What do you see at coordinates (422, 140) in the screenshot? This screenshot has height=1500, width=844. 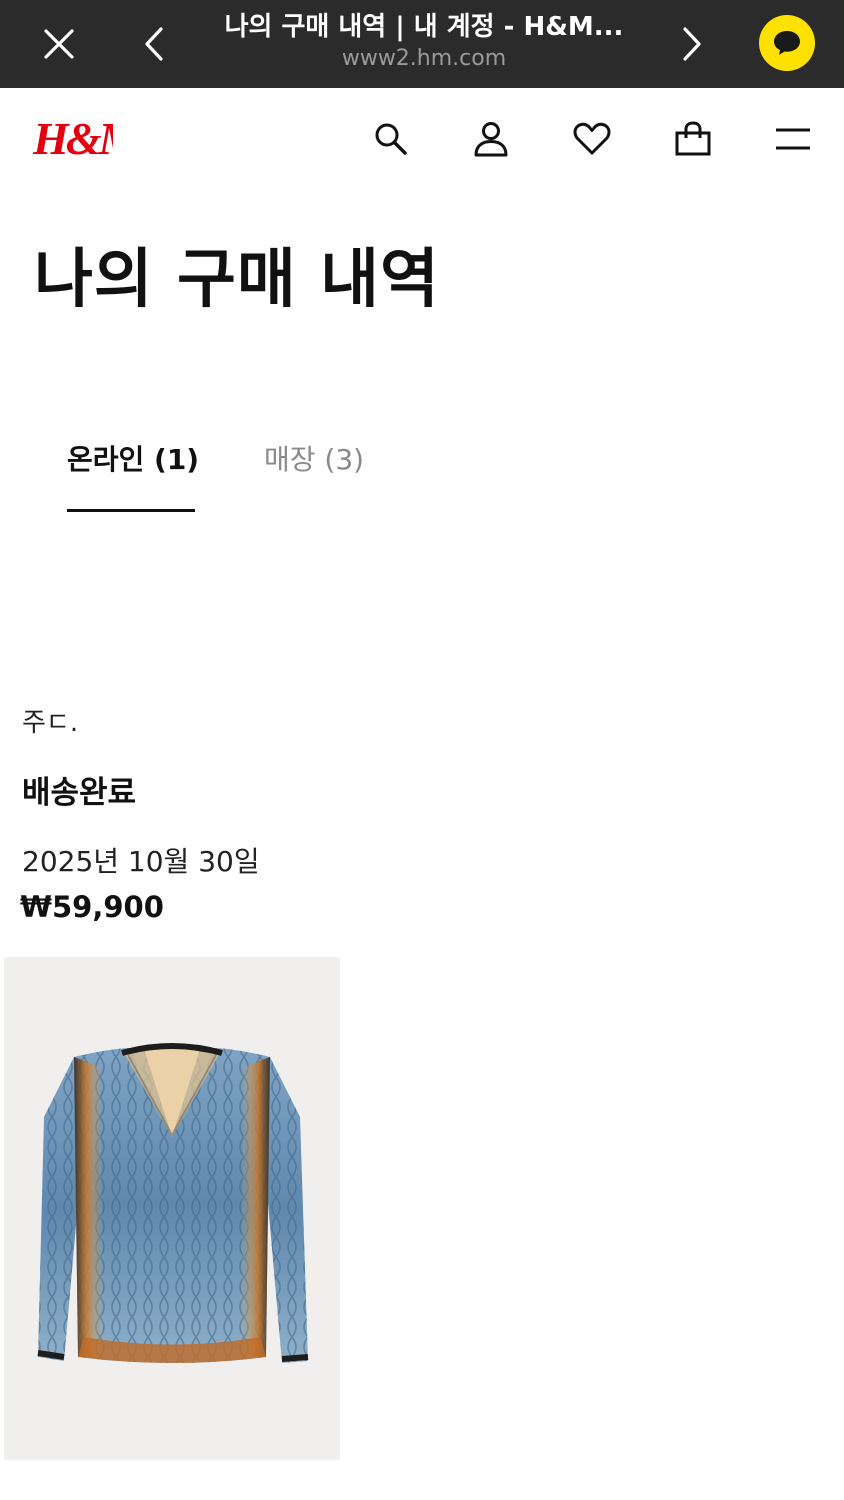 I see `site-header: H&M` at bounding box center [422, 140].